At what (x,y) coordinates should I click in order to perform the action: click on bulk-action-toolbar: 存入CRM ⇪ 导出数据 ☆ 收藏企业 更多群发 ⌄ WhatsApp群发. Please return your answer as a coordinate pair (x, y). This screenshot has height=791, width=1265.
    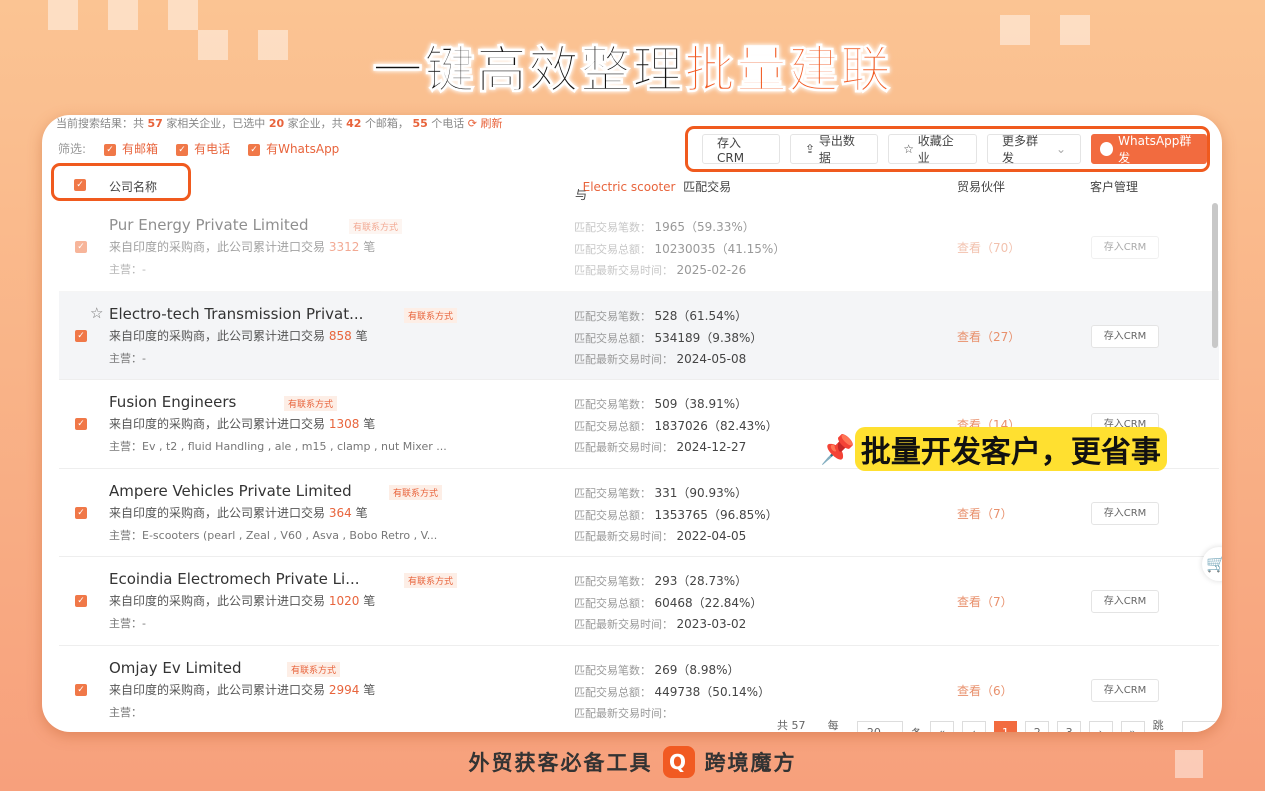
    Looking at the image, I should click on (947, 149).